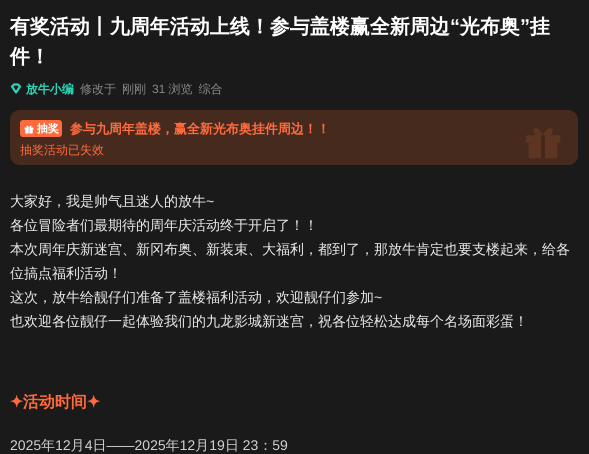 This screenshot has width=589, height=454. What do you see at coordinates (200, 129) in the screenshot?
I see `lottery-headline: 参与九周年盖楼，赢全新光布奥挂件周边！！` at bounding box center [200, 129].